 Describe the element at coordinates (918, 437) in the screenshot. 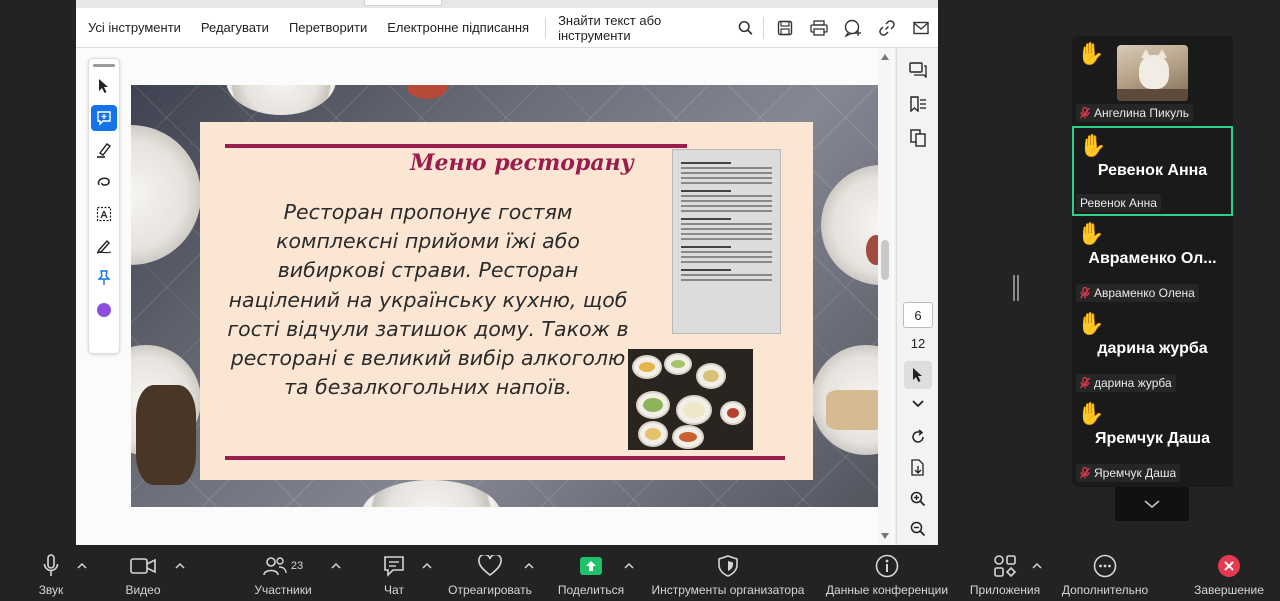

I see `rotate-icon` at that location.